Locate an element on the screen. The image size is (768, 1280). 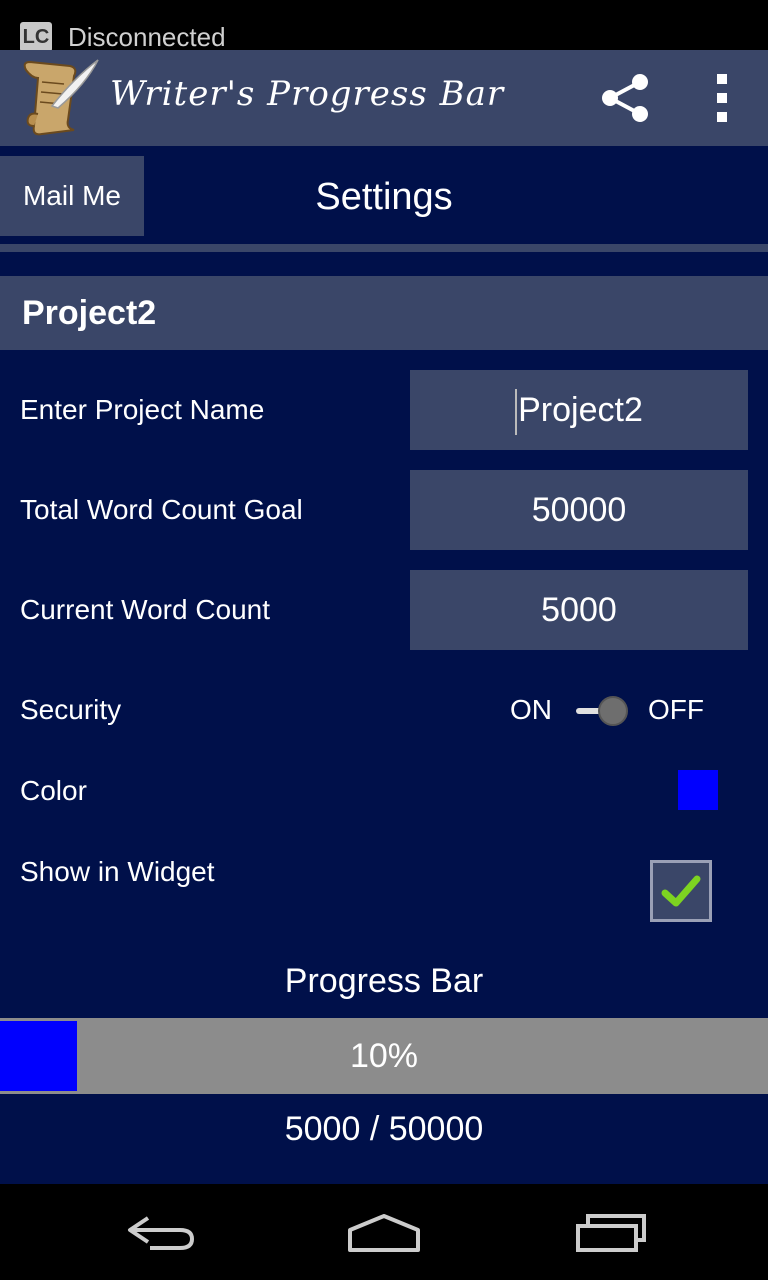
divider is located at coordinates (384, 248).